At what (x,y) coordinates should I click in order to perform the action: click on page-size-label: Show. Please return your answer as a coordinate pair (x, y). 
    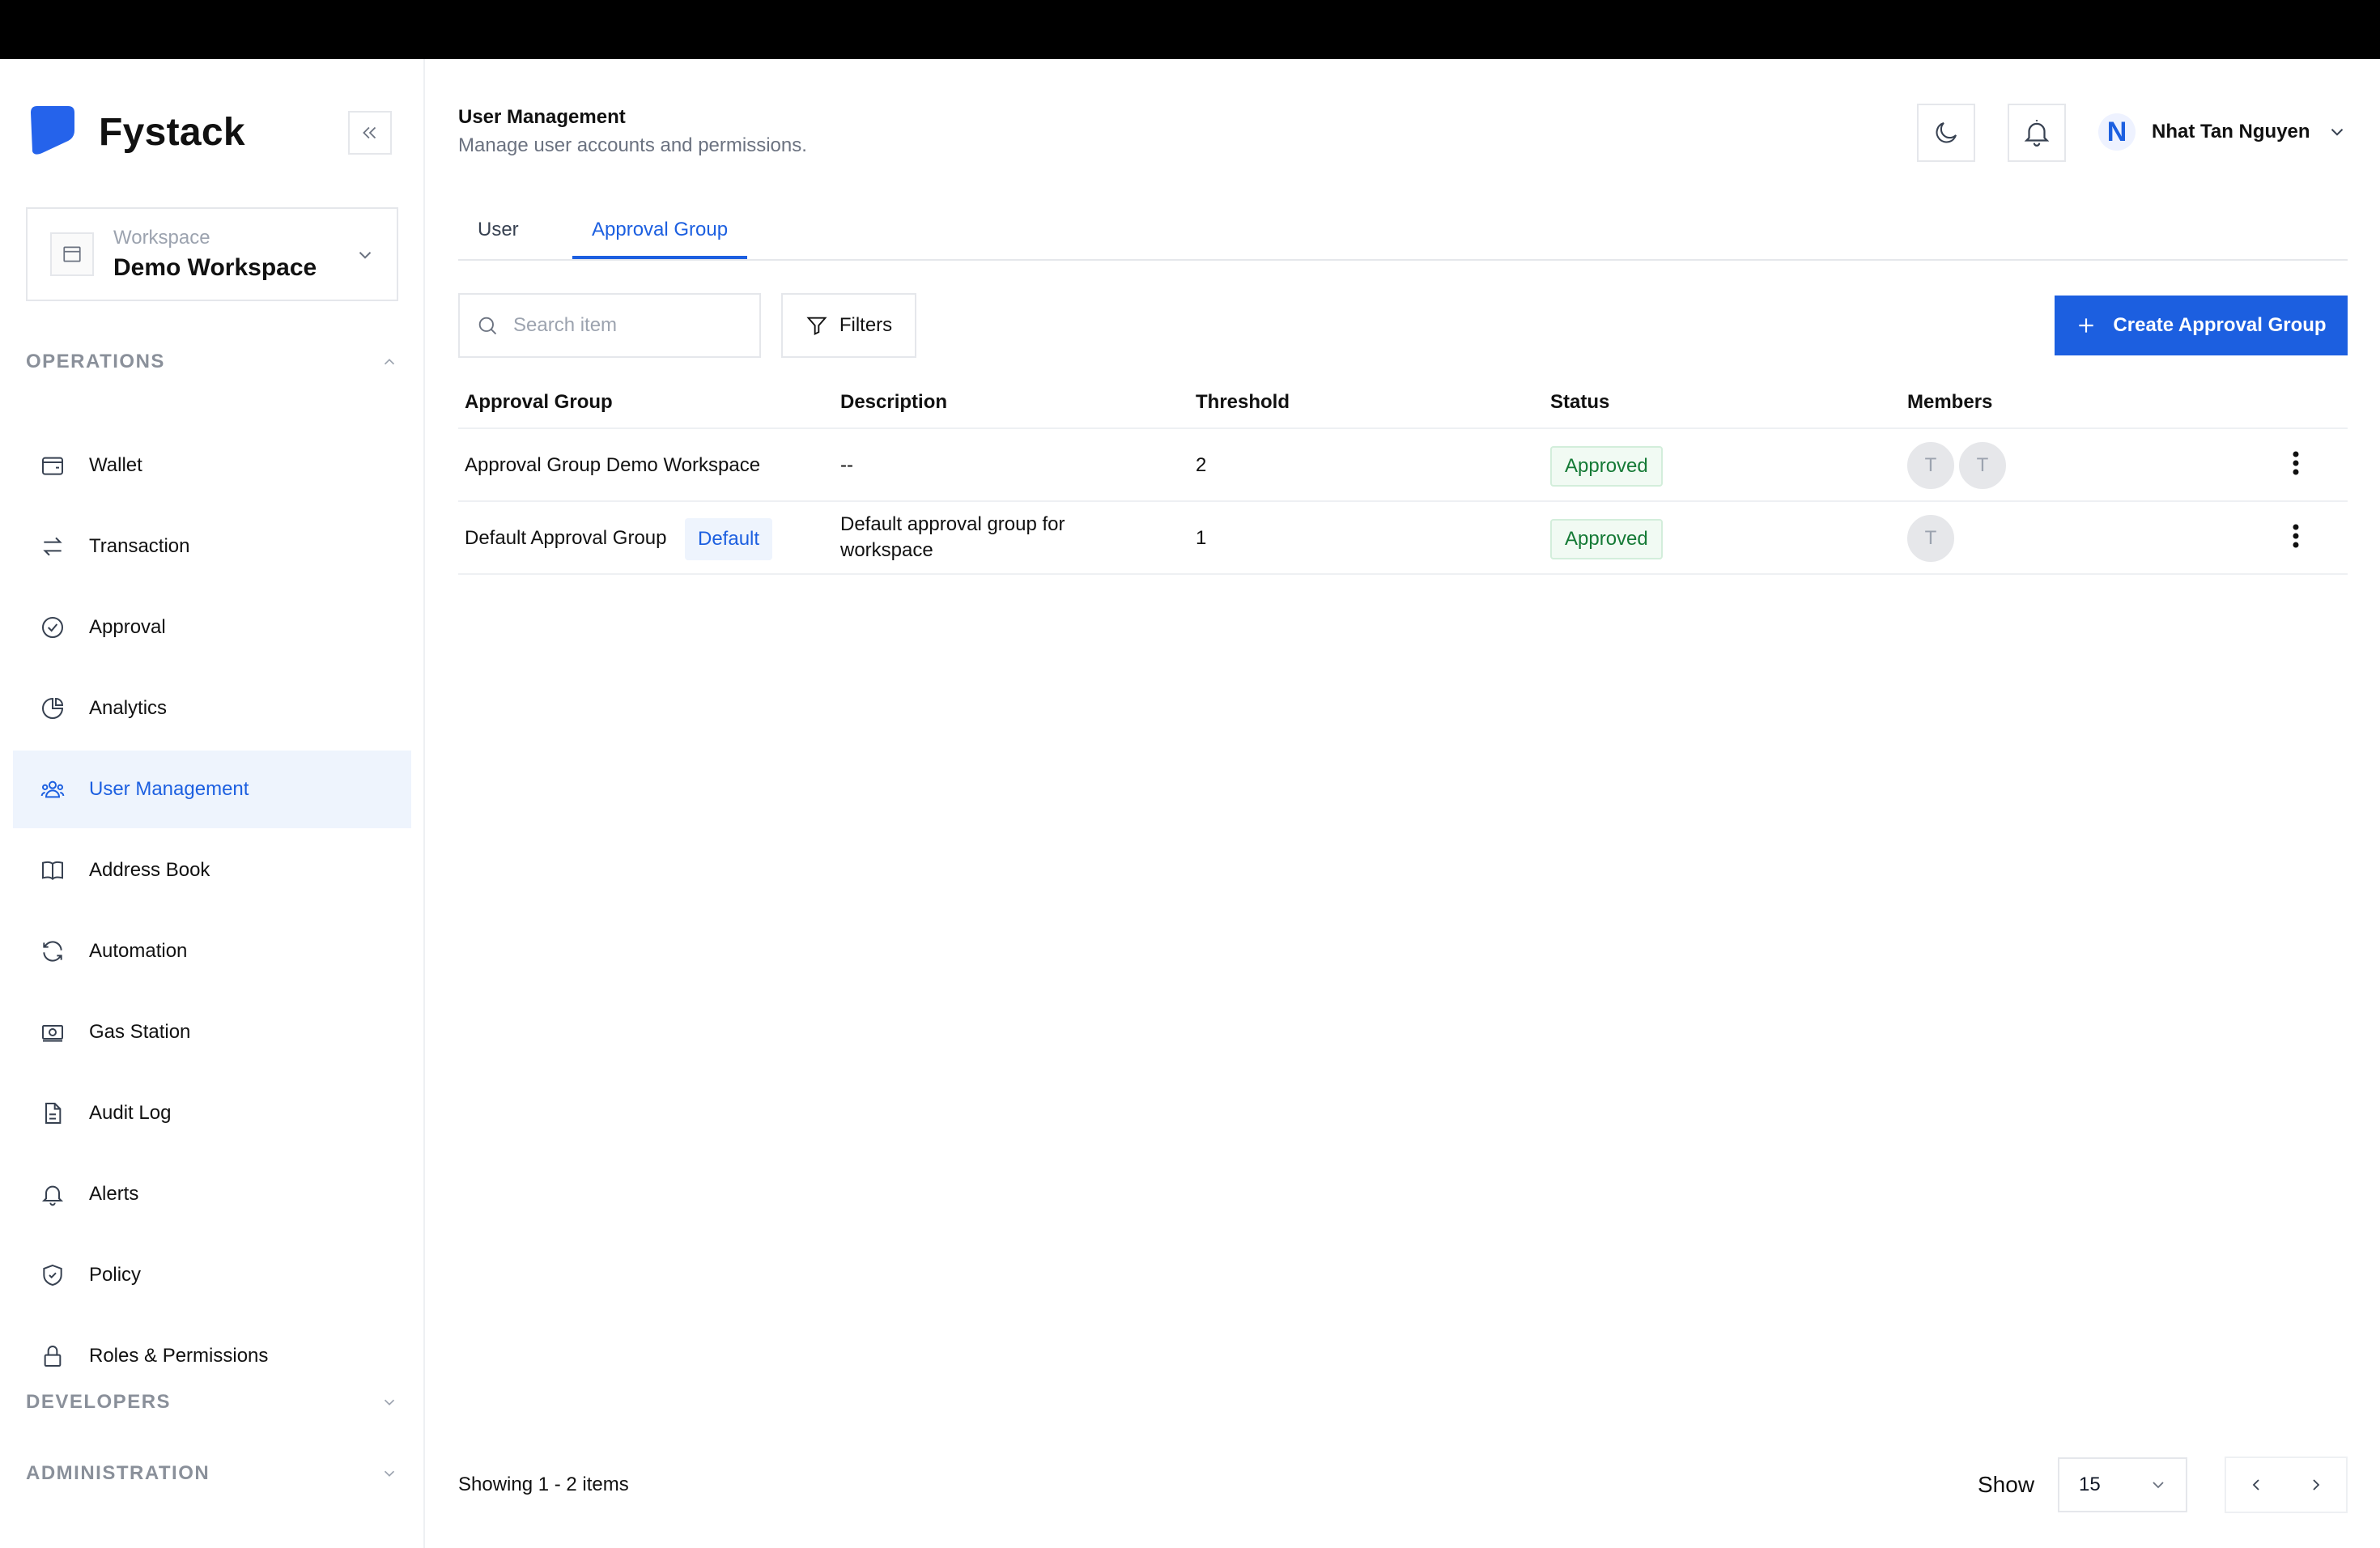
    Looking at the image, I should click on (2006, 1485).